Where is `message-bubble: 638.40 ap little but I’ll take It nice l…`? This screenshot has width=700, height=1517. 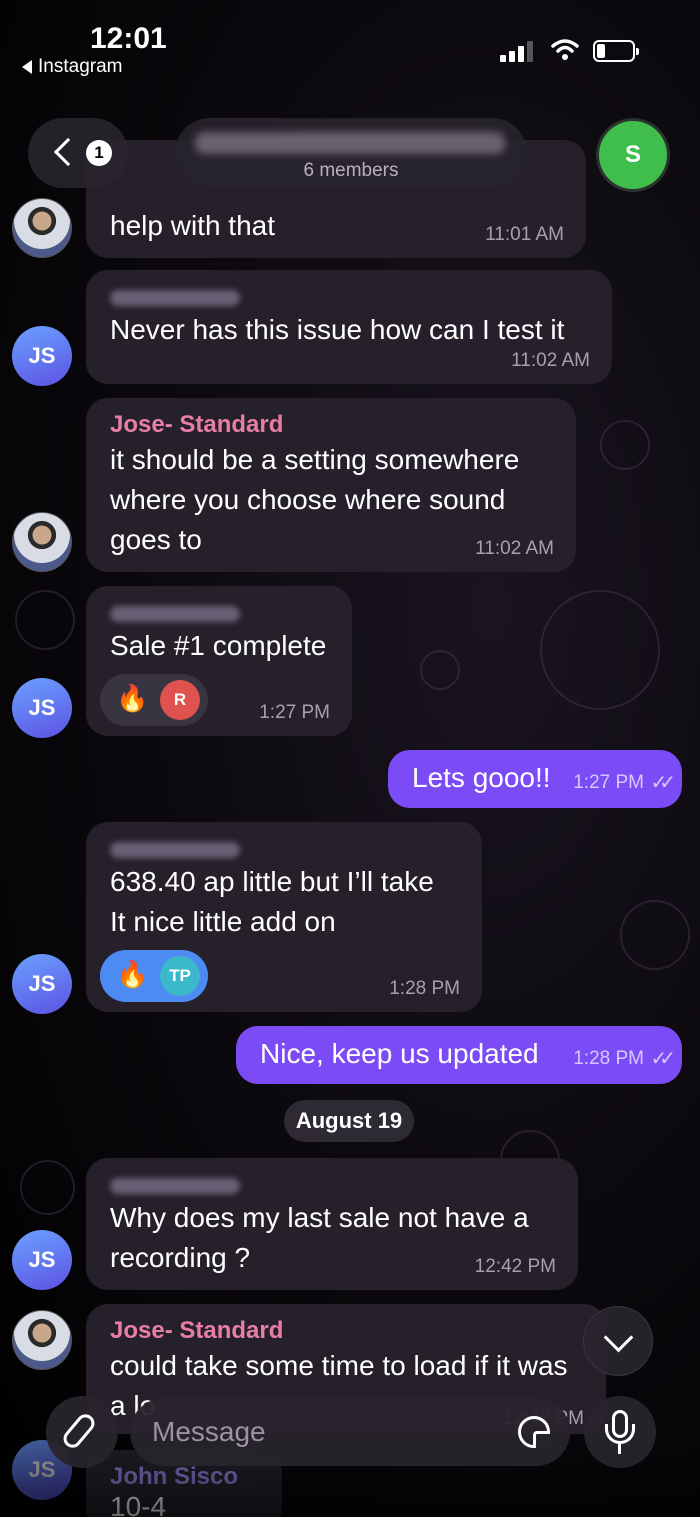
message-bubble: 638.40 ap little but I’ll take It nice l… is located at coordinates (284, 917).